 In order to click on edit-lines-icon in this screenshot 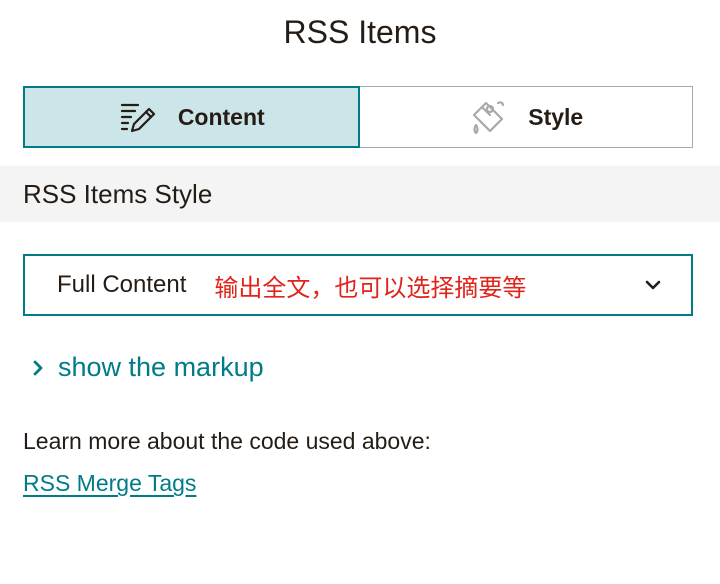, I will do `click(138, 117)`.